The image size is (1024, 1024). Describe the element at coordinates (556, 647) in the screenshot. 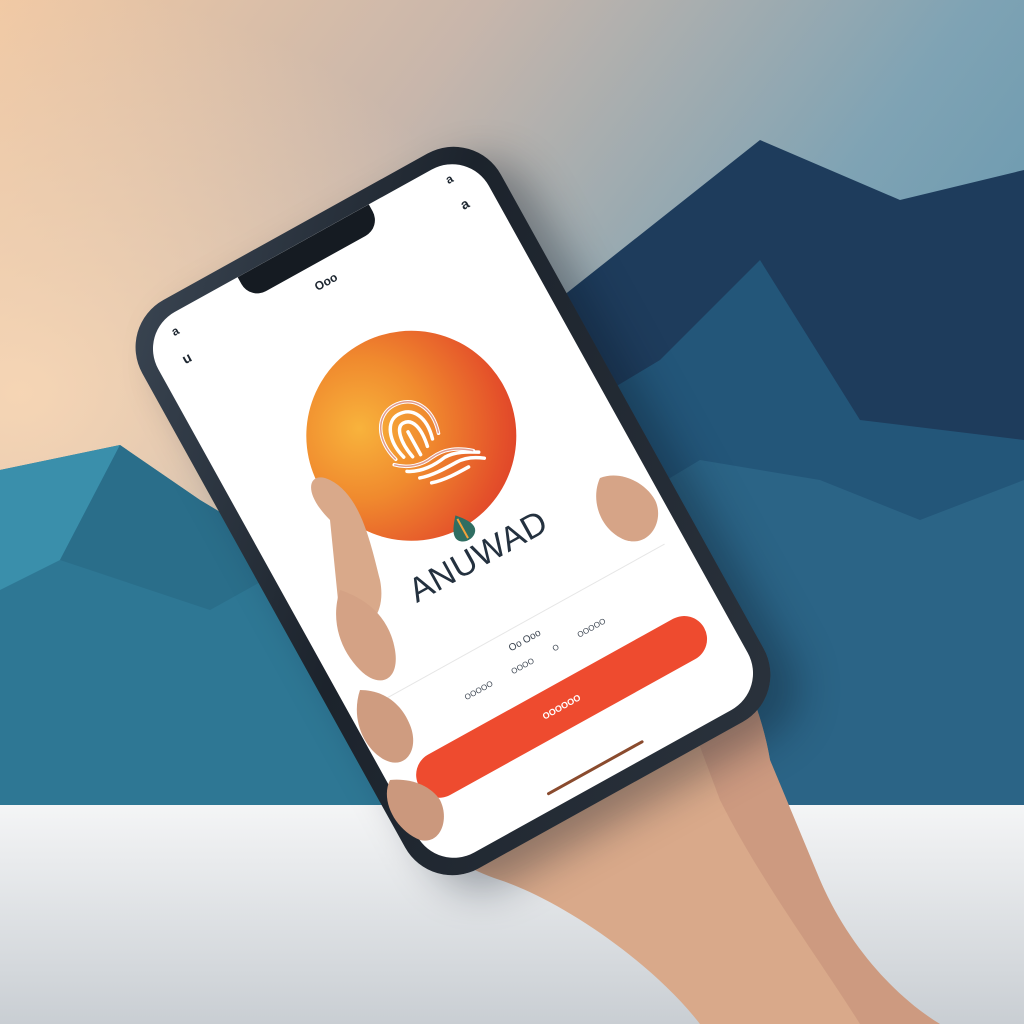

I see `footer-link: O` at that location.